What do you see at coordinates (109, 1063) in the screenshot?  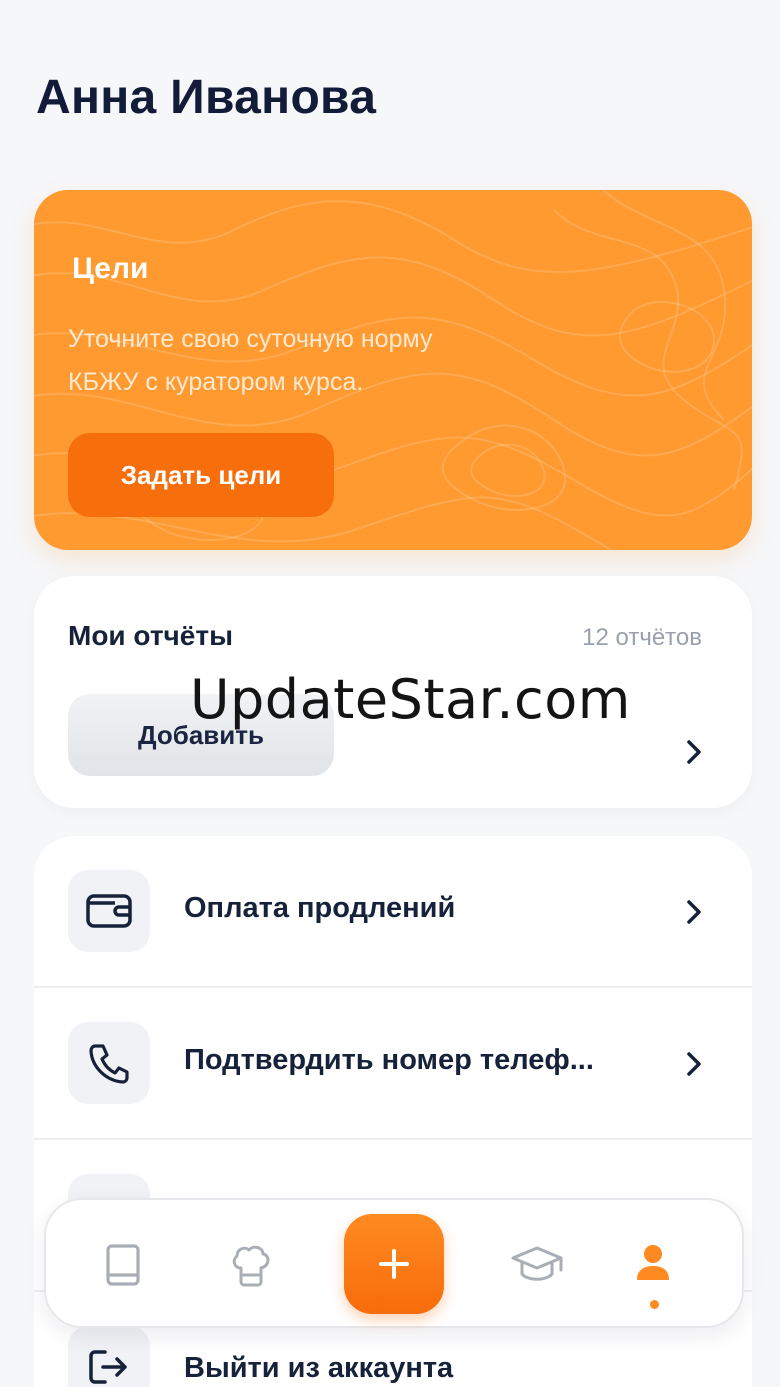 I see `phone-icon` at bounding box center [109, 1063].